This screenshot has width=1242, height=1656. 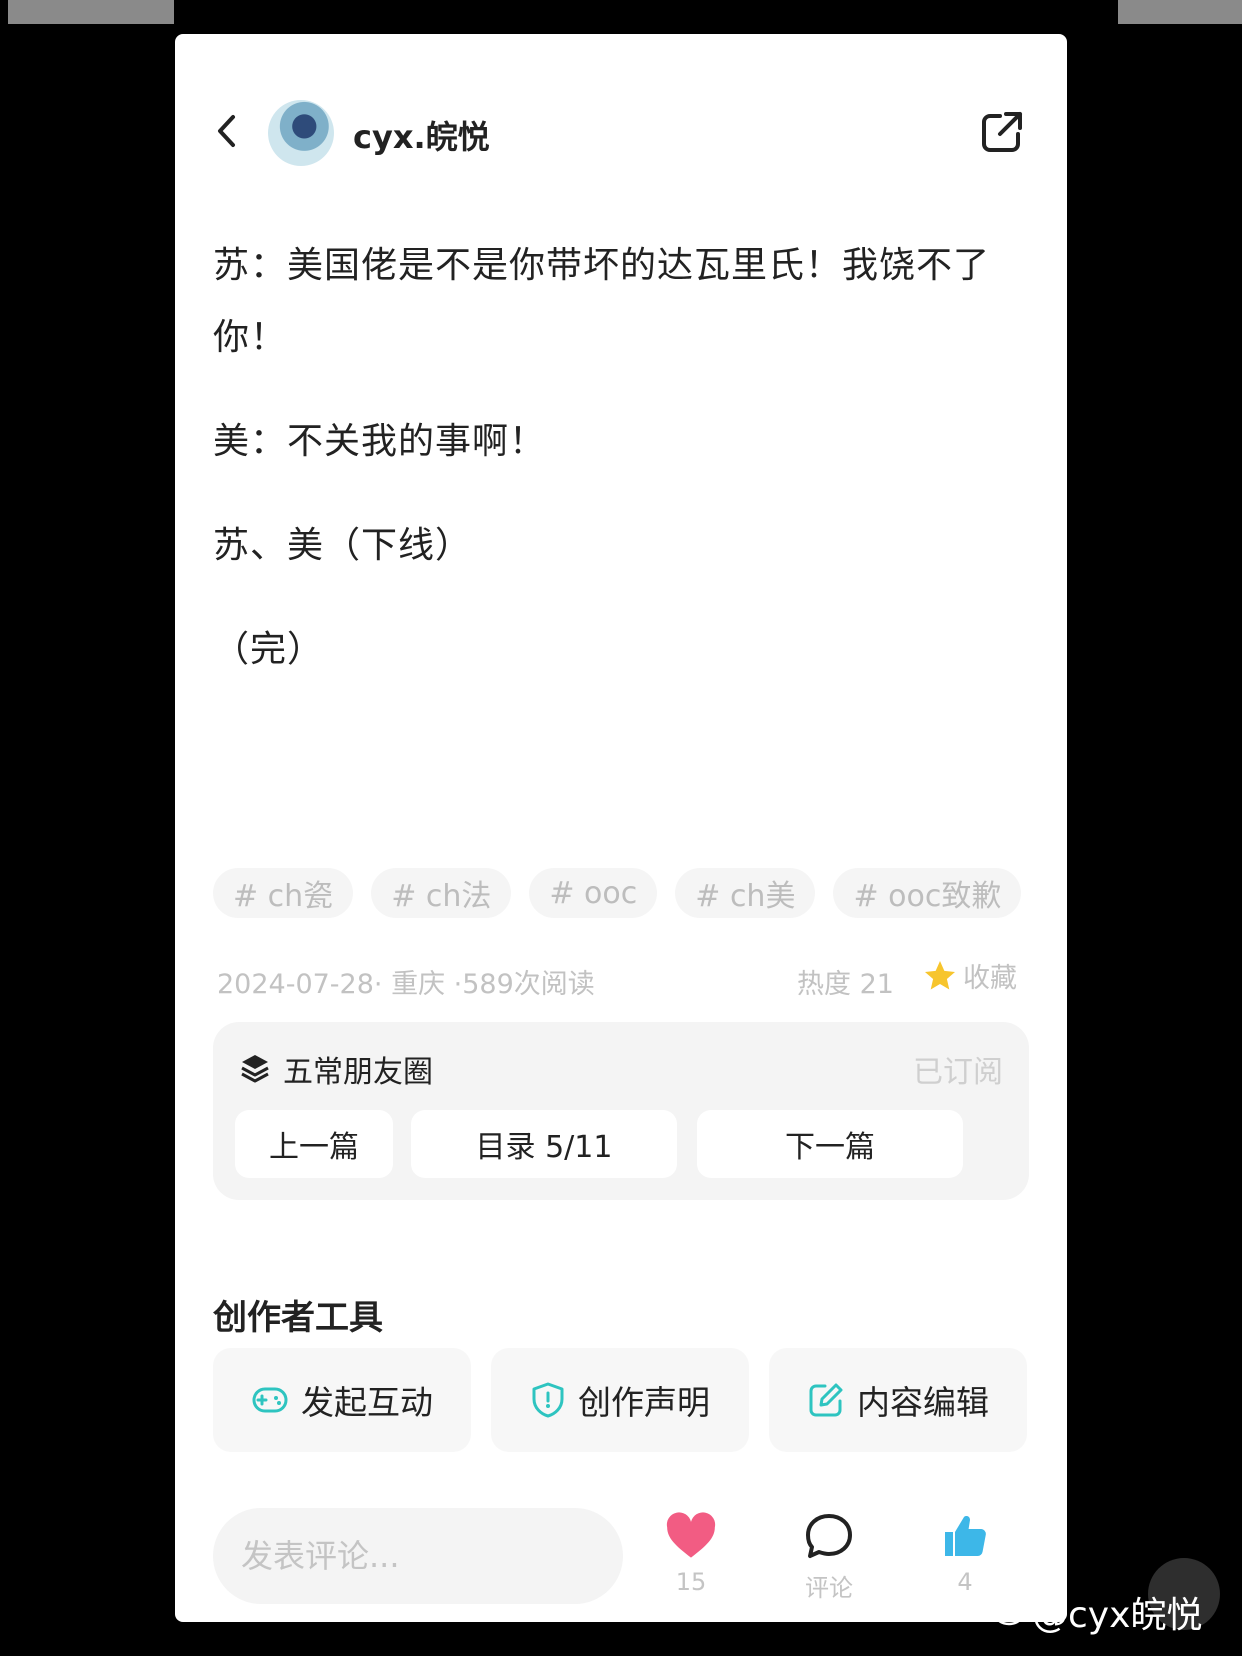 What do you see at coordinates (314, 1144) in the screenshot?
I see `prev-chapter-button: 上一篇` at bounding box center [314, 1144].